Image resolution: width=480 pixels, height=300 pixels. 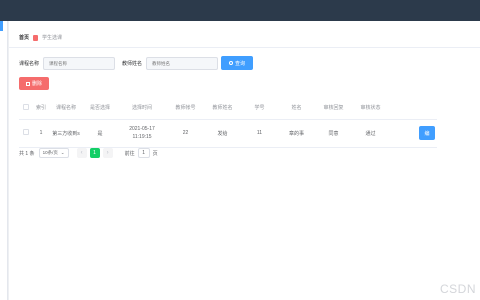 What do you see at coordinates (132, 63) in the screenshot?
I see `teacher-name-label: 教师姓名` at bounding box center [132, 63].